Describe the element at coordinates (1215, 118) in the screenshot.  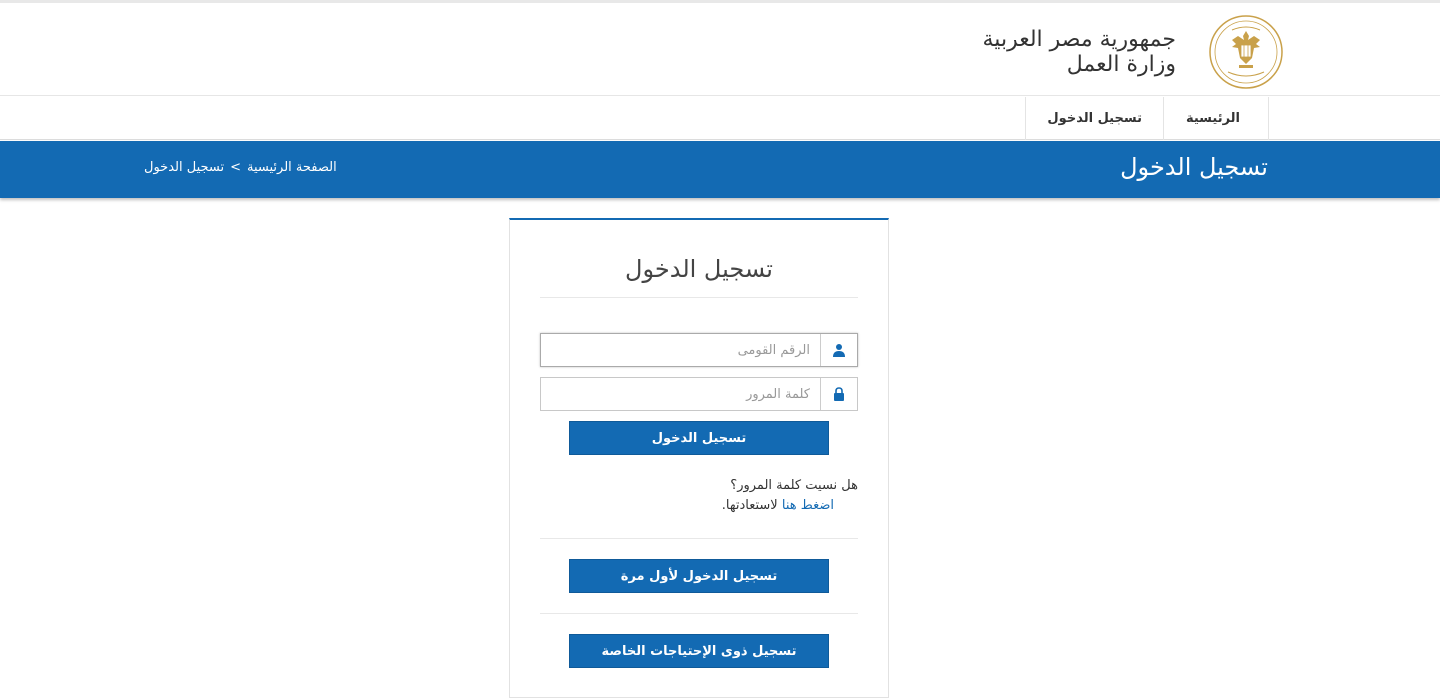
I see `nav-item-home: الرئيسية` at that location.